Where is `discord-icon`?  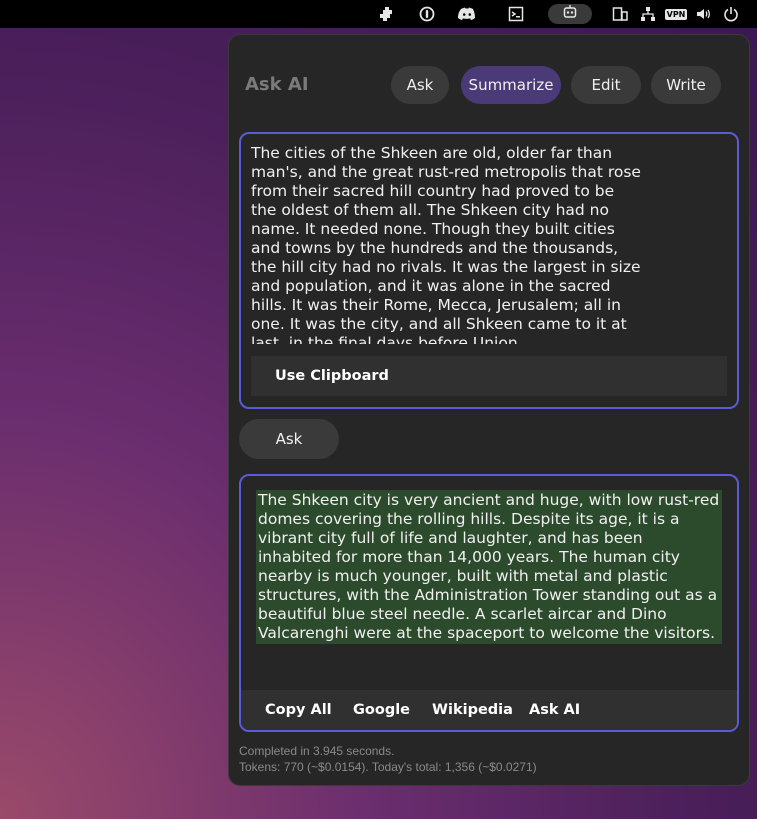
discord-icon is located at coordinates (467, 14).